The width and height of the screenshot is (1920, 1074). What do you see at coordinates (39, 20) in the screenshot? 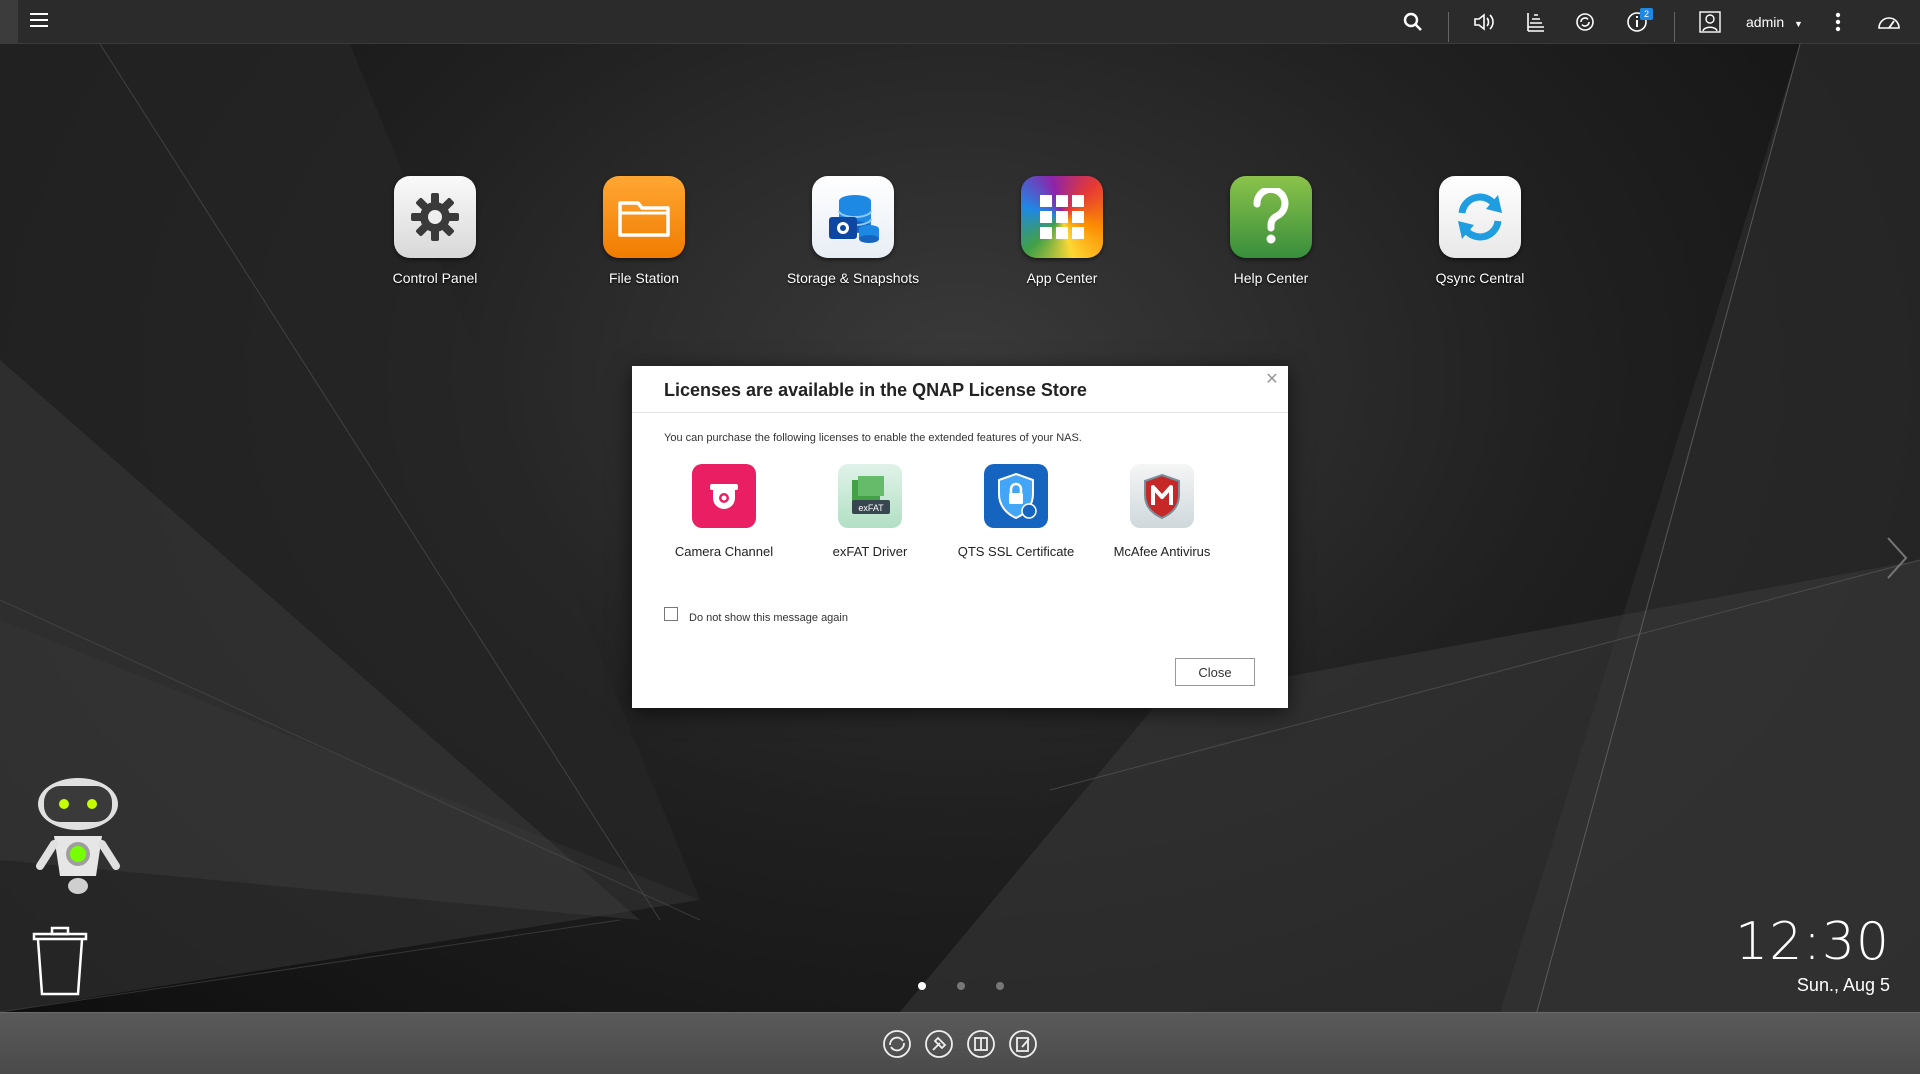
I see `hamburger-icon` at bounding box center [39, 20].